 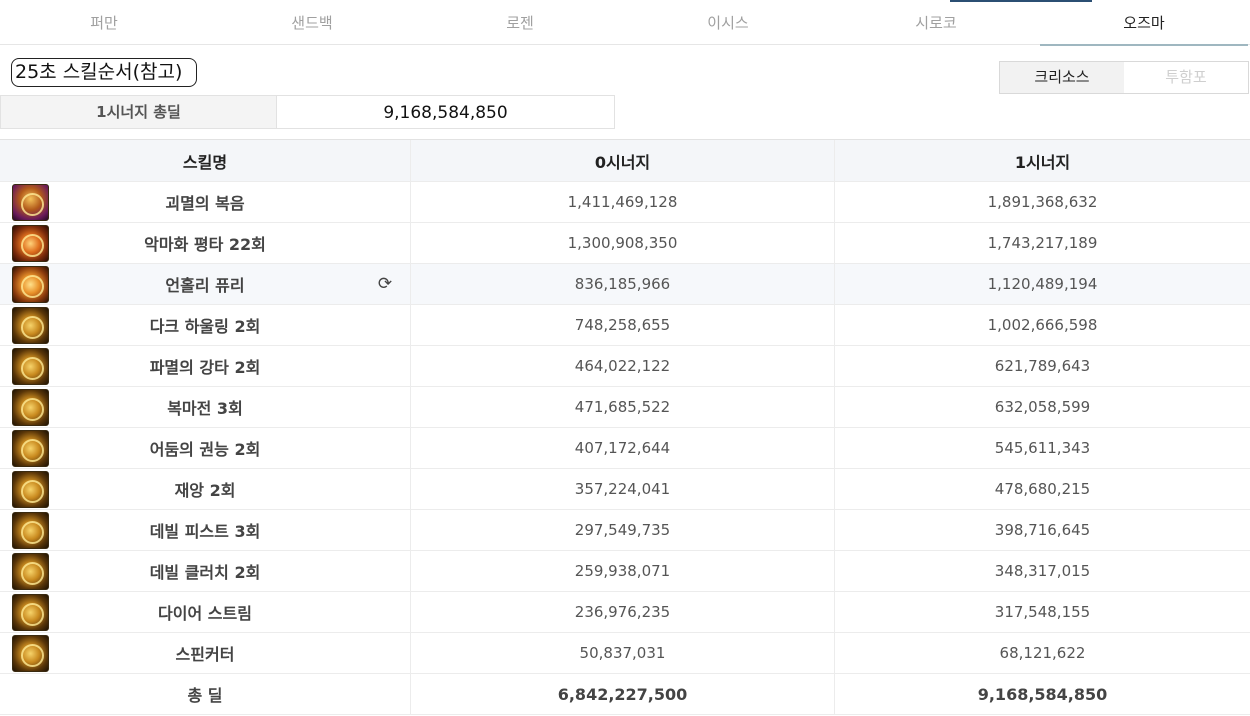 I want to click on skill-cell: 다크 하울링 2회, so click(x=205, y=325).